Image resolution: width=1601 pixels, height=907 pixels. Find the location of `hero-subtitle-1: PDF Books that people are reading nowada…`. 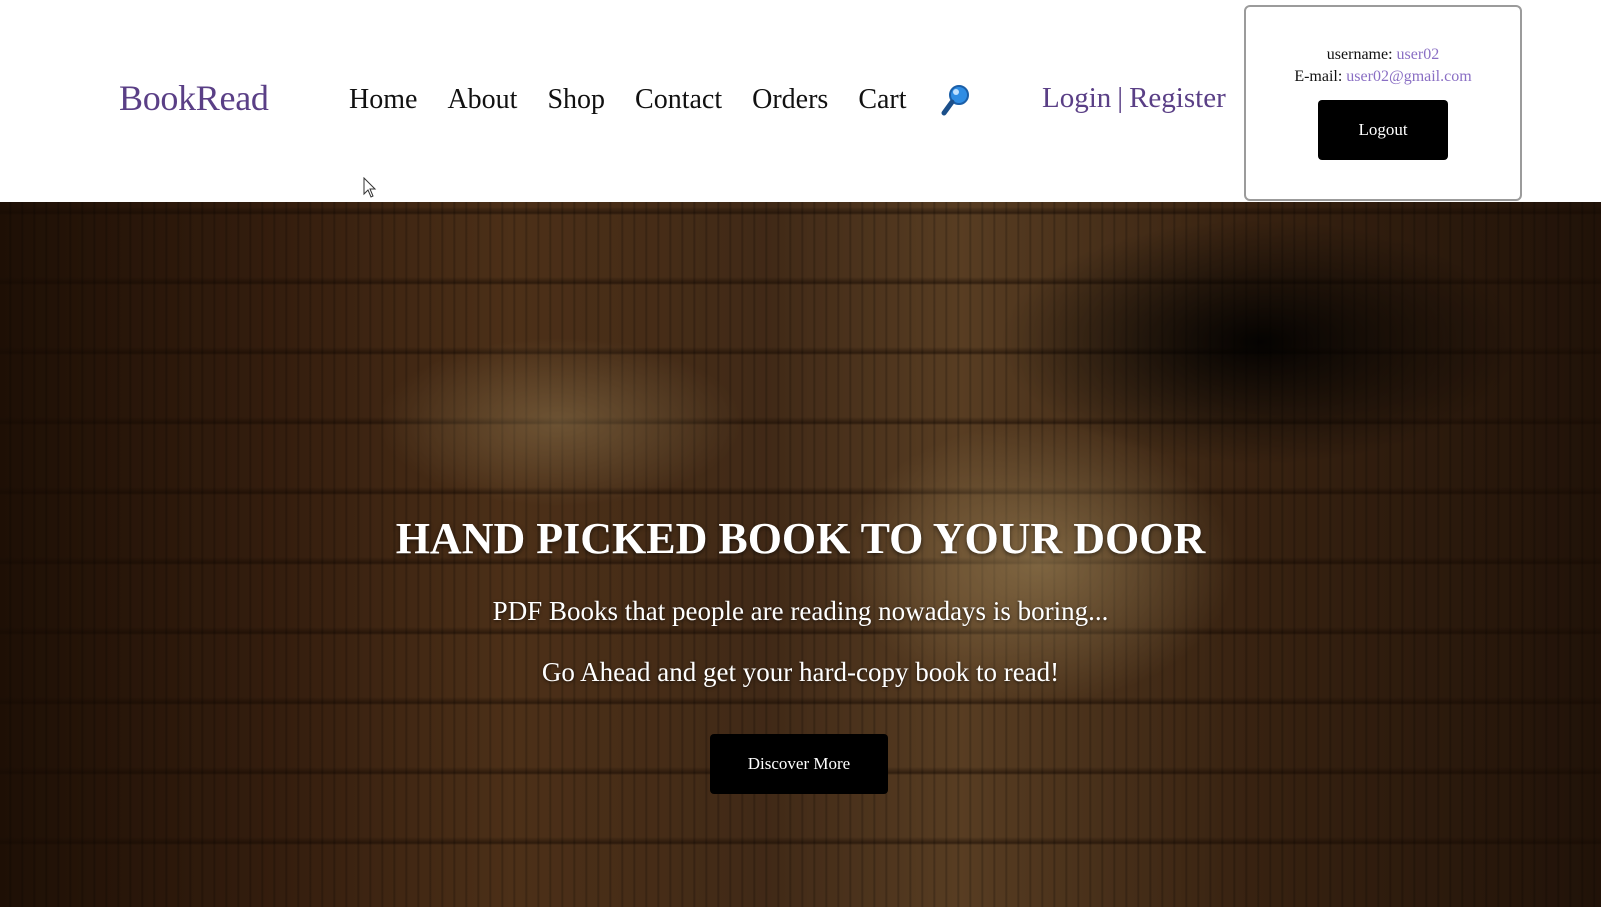

hero-subtitle-1: PDF Books that people are reading nowada… is located at coordinates (800, 611).